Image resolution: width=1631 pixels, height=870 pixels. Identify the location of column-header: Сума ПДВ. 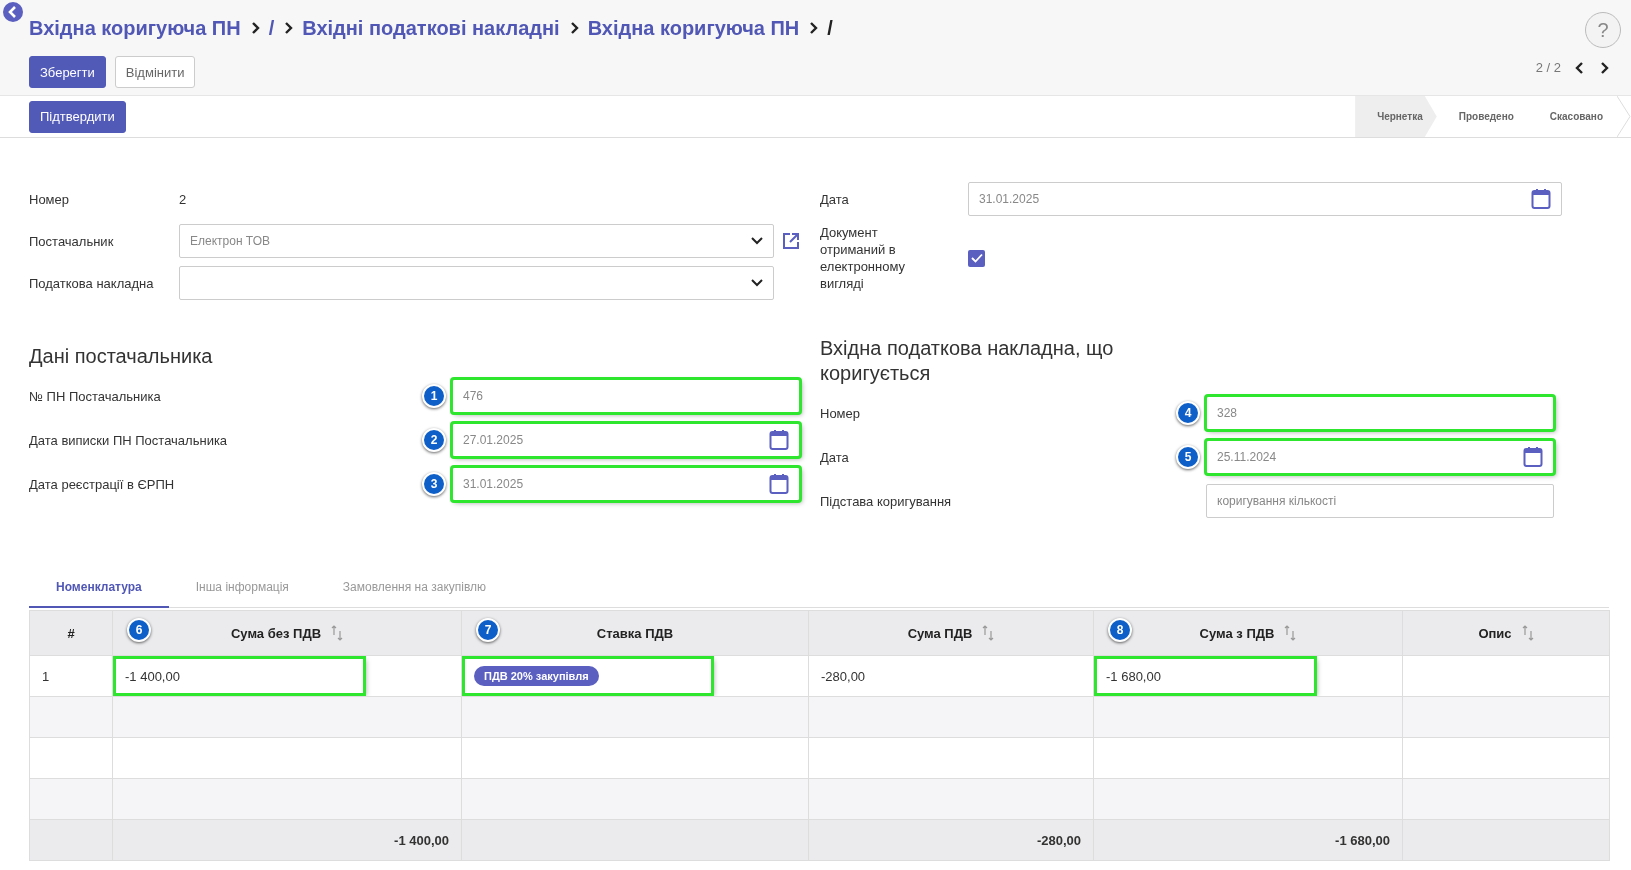
(940, 633).